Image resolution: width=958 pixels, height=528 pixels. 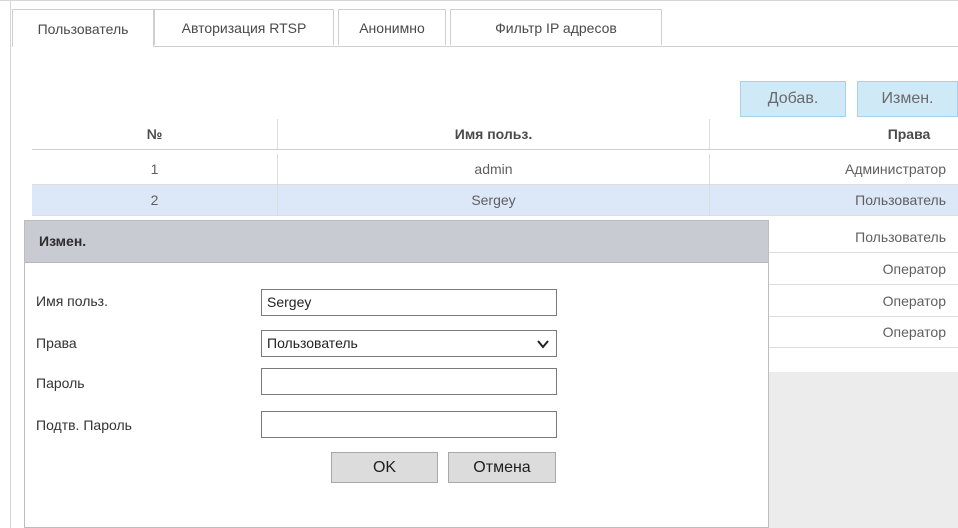 What do you see at coordinates (900, 200) in the screenshot?
I see `row-rights: Пользователь` at bounding box center [900, 200].